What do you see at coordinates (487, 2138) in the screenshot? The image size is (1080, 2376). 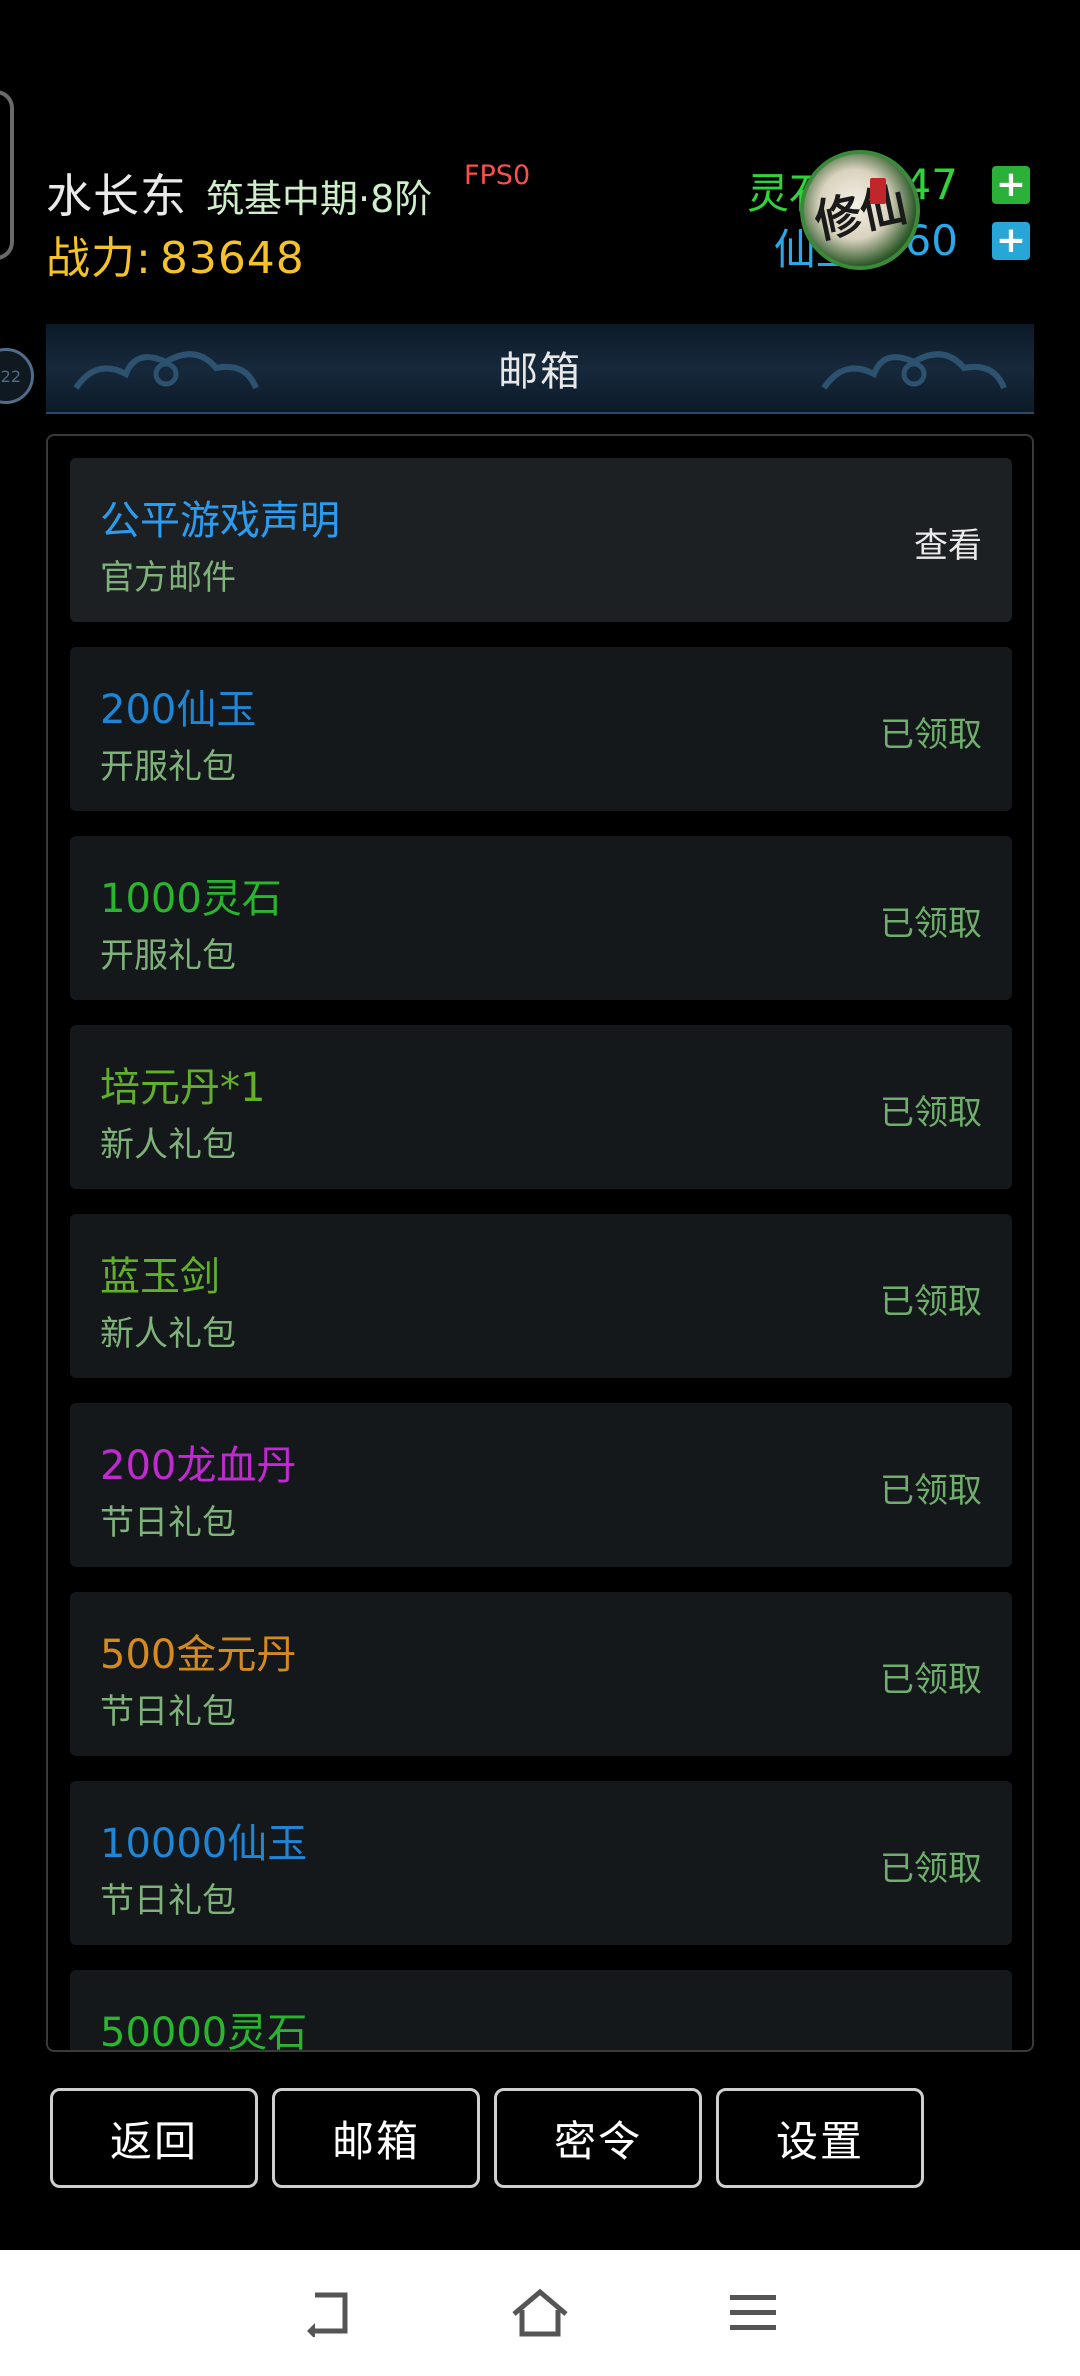 I see `bottom-button-row: 返回 邮箱 密令 设置` at bounding box center [487, 2138].